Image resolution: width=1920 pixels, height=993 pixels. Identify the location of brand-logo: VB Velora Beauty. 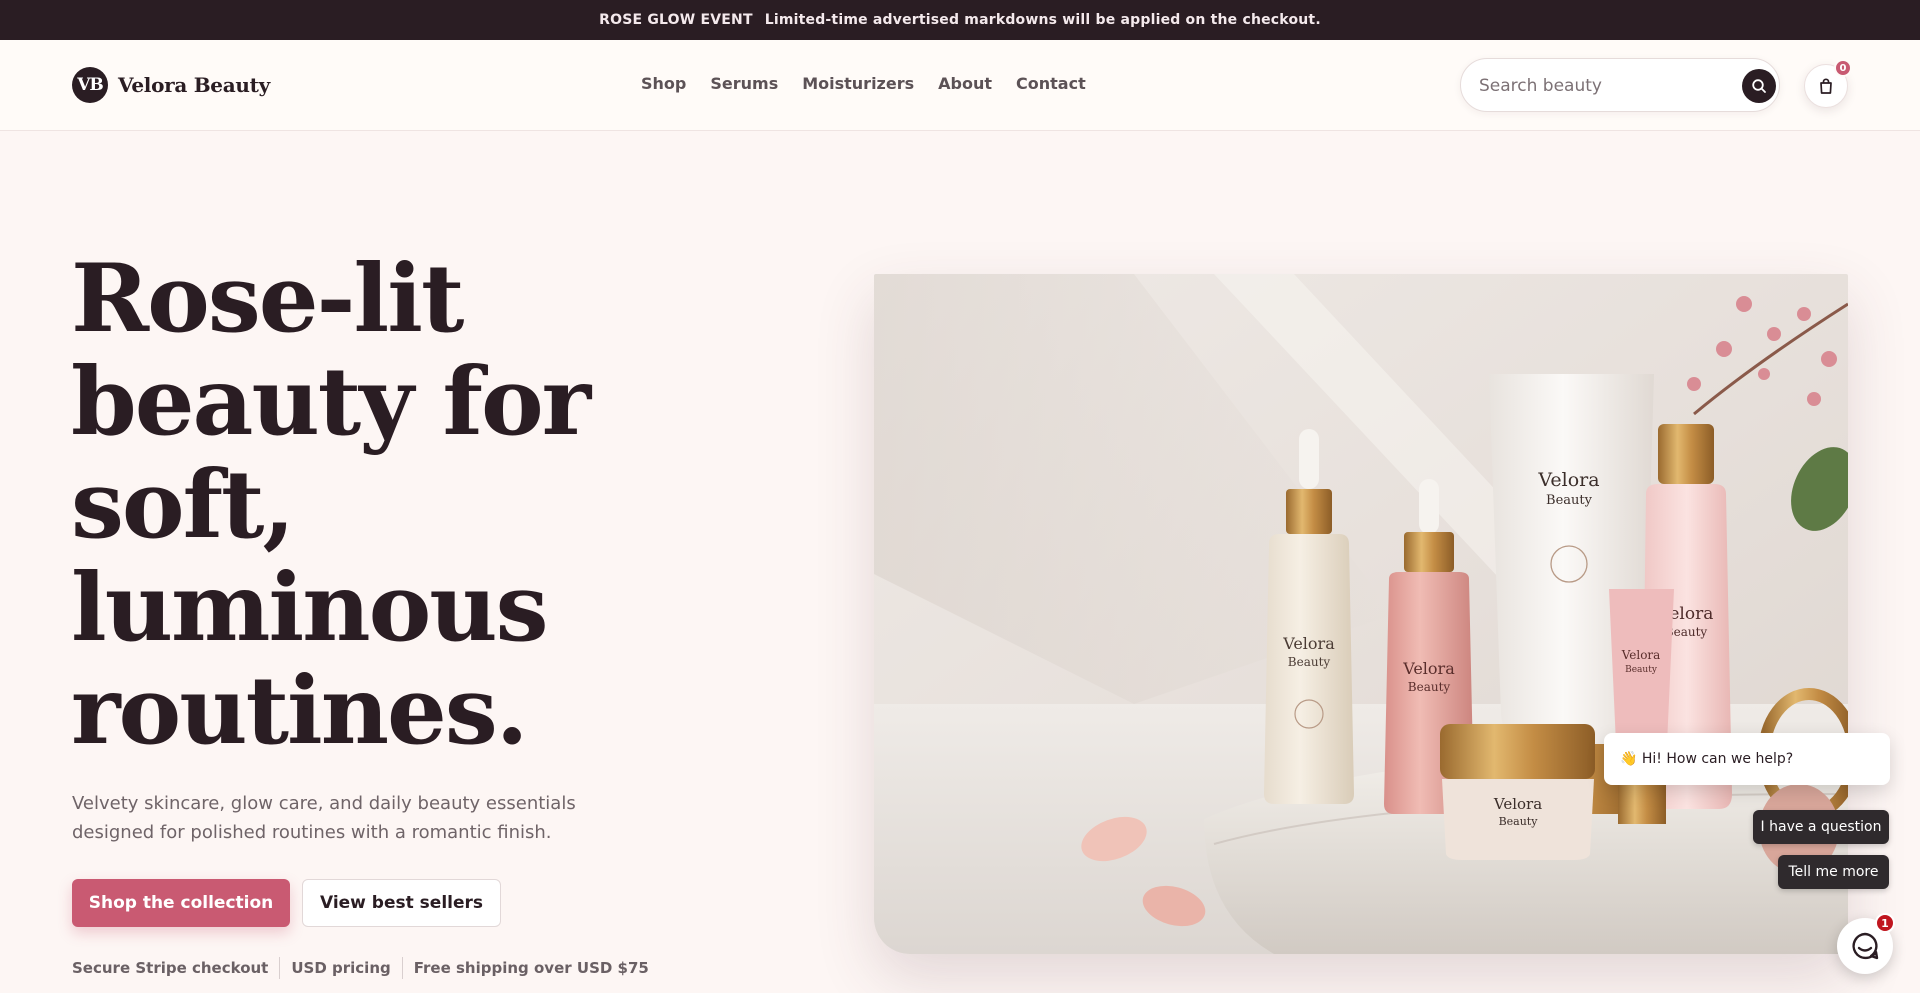
(171, 85).